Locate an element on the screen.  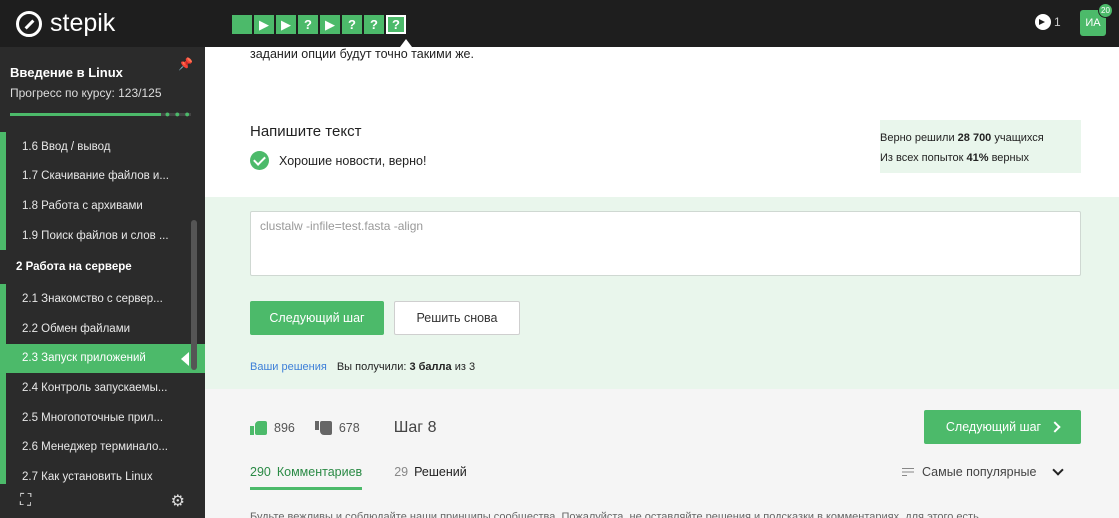
step-pointer is located at coordinates (406, 43).